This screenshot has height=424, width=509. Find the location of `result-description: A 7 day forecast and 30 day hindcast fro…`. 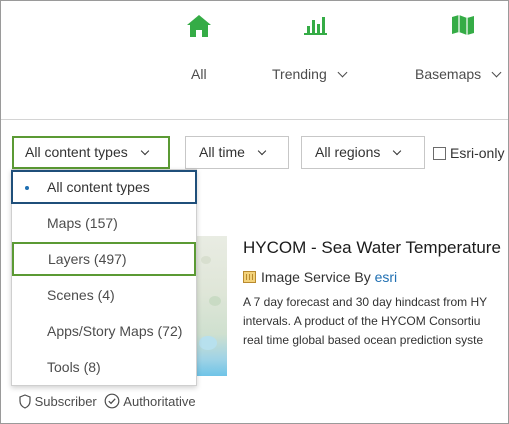

result-description: A 7 day forecast and 30 day hindcast fro… is located at coordinates (375, 321).